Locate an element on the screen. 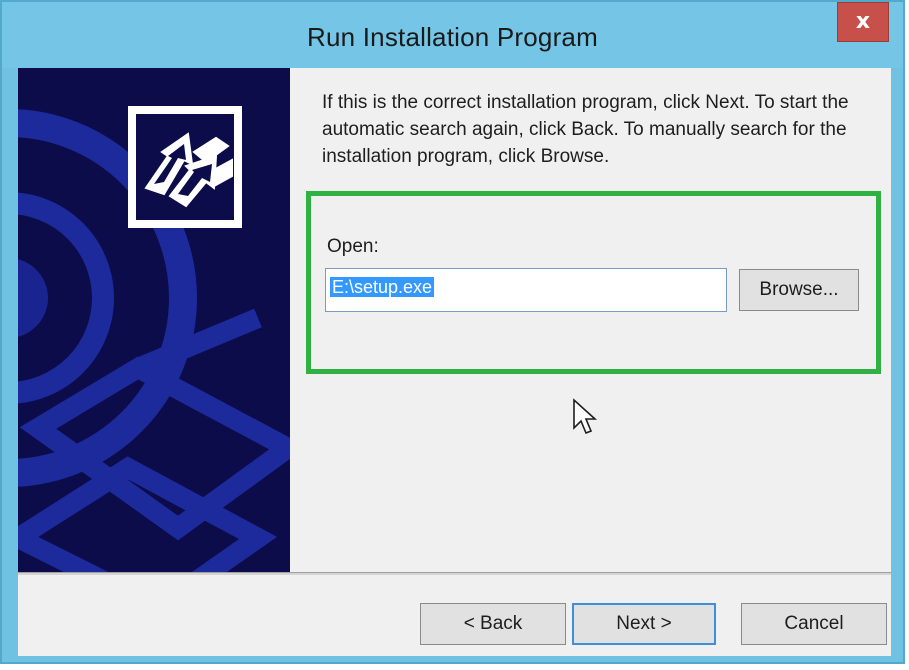 This screenshot has height=670, width=909. back-button: < Back is located at coordinates (493, 624).